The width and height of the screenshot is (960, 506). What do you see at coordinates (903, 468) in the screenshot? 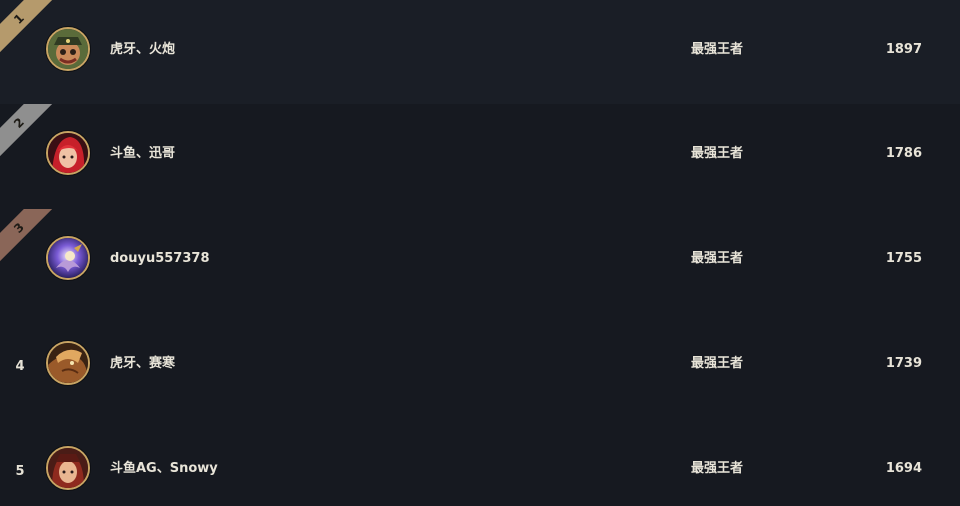
I see `player-points: 1694` at bounding box center [903, 468].